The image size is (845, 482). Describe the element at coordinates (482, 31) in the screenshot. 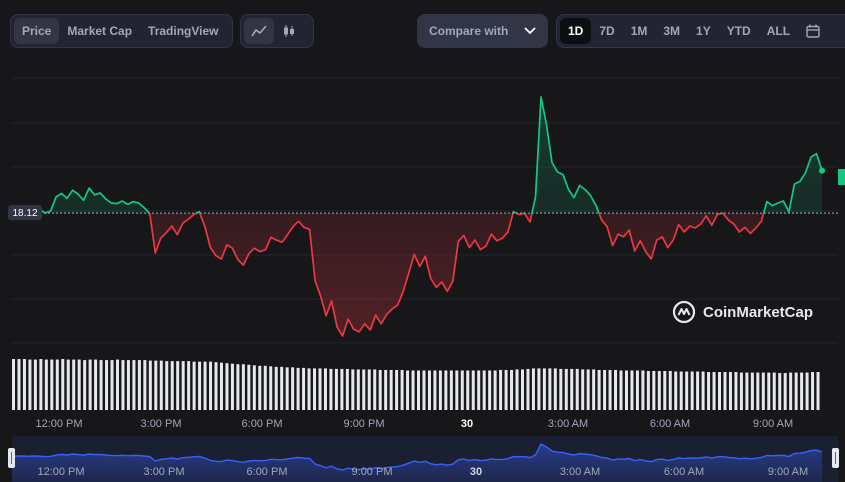

I see `compare-with-dropdown: Compare with` at that location.